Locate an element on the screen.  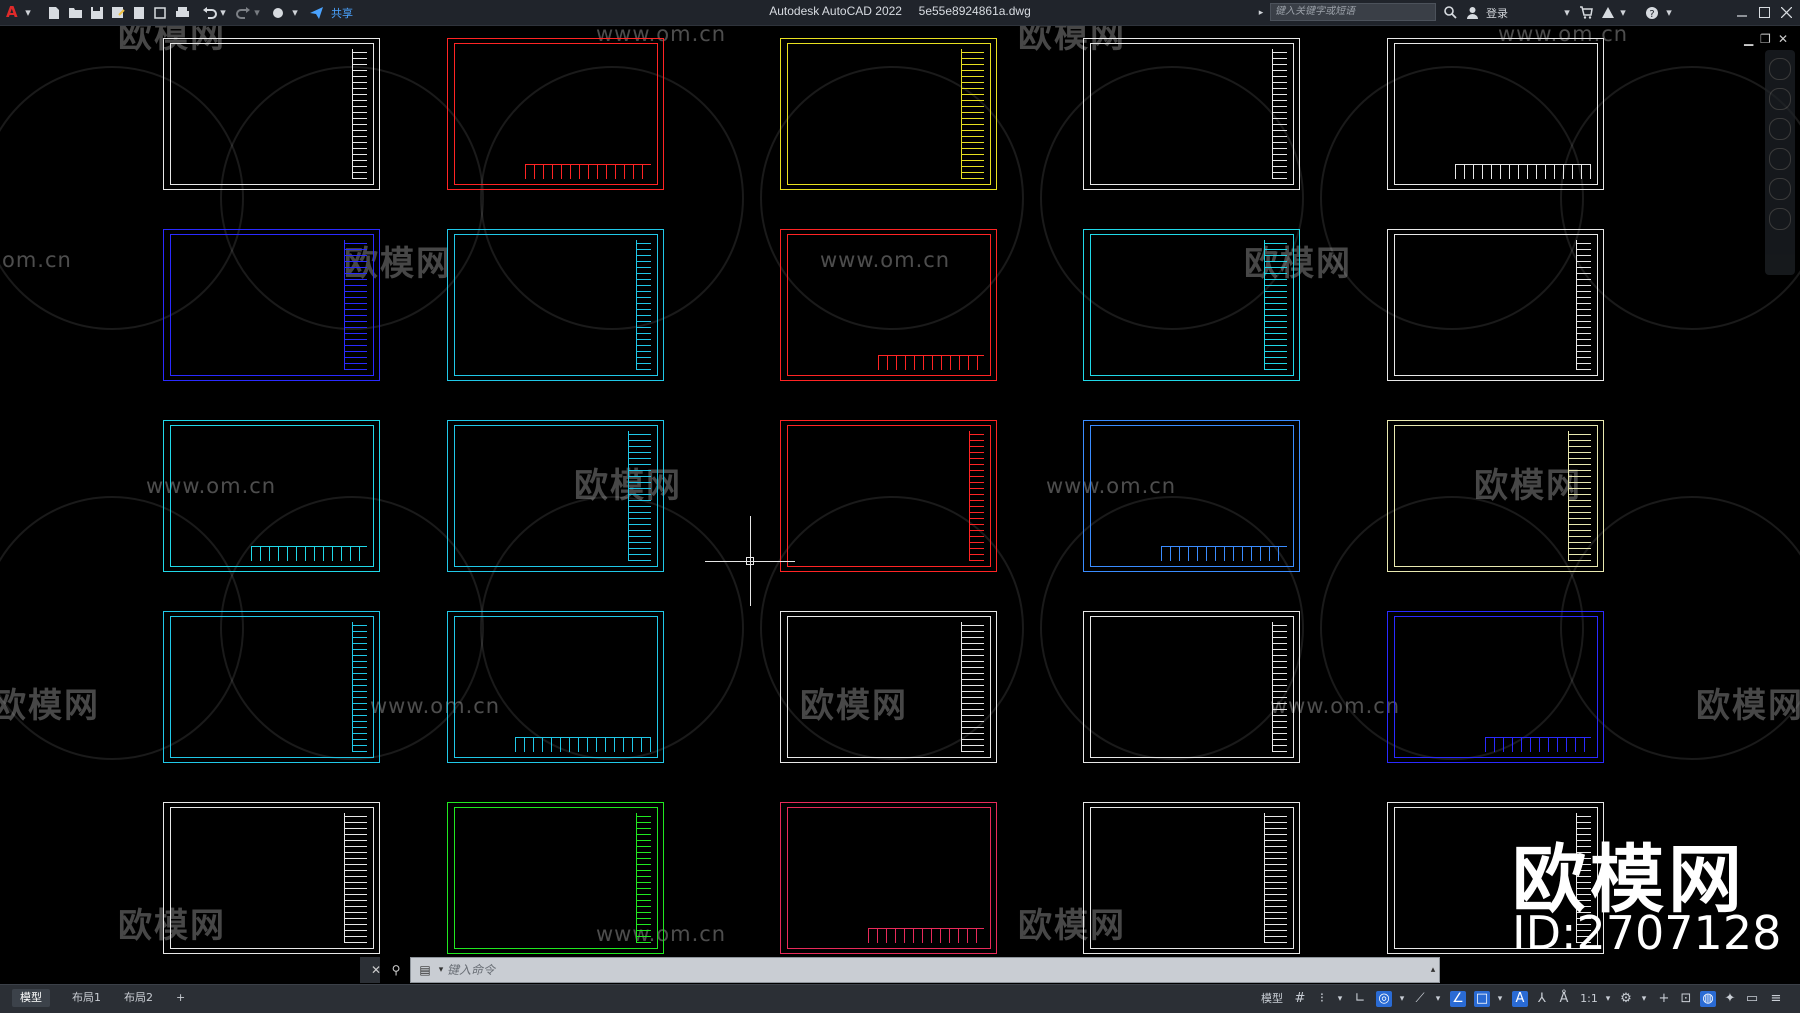
new-layout-tab-button: + is located at coordinates (180, 998).